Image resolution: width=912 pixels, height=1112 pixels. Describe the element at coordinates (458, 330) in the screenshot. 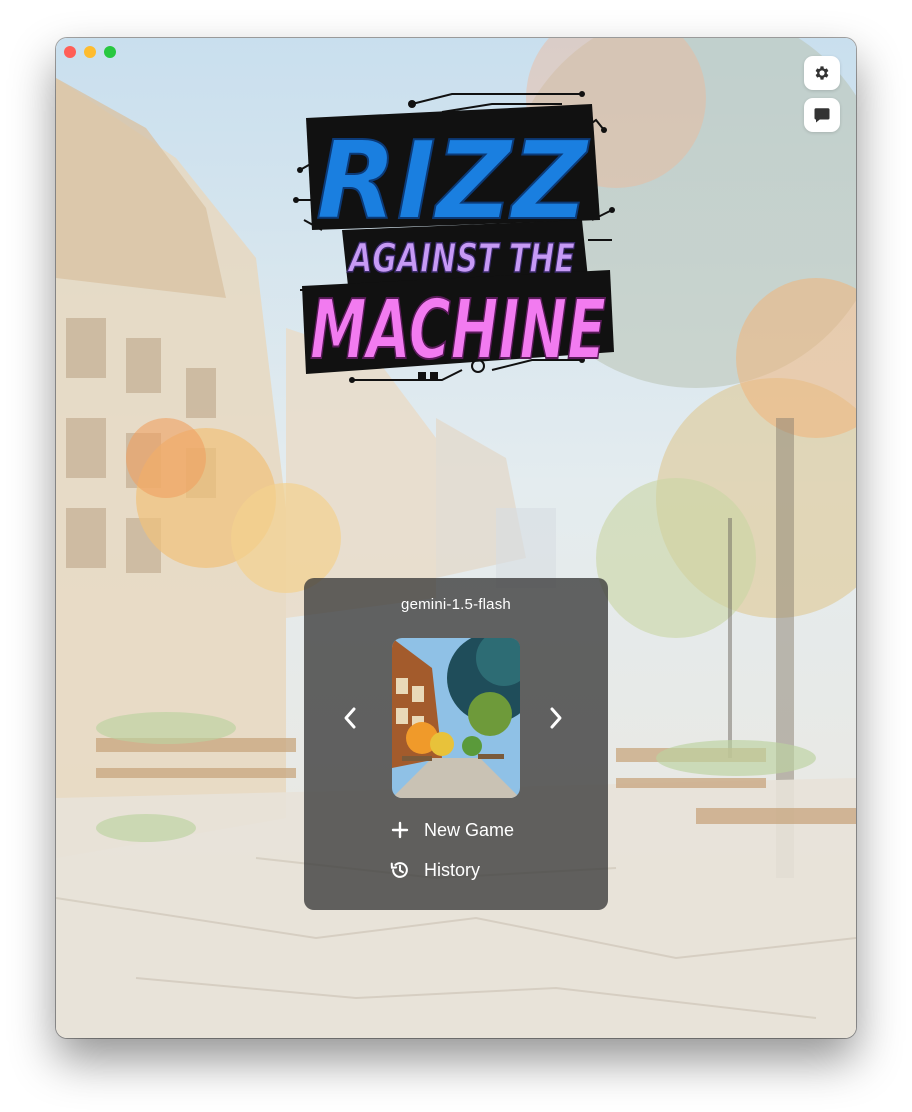

I see `logo-word-machine: MACHINE` at that location.